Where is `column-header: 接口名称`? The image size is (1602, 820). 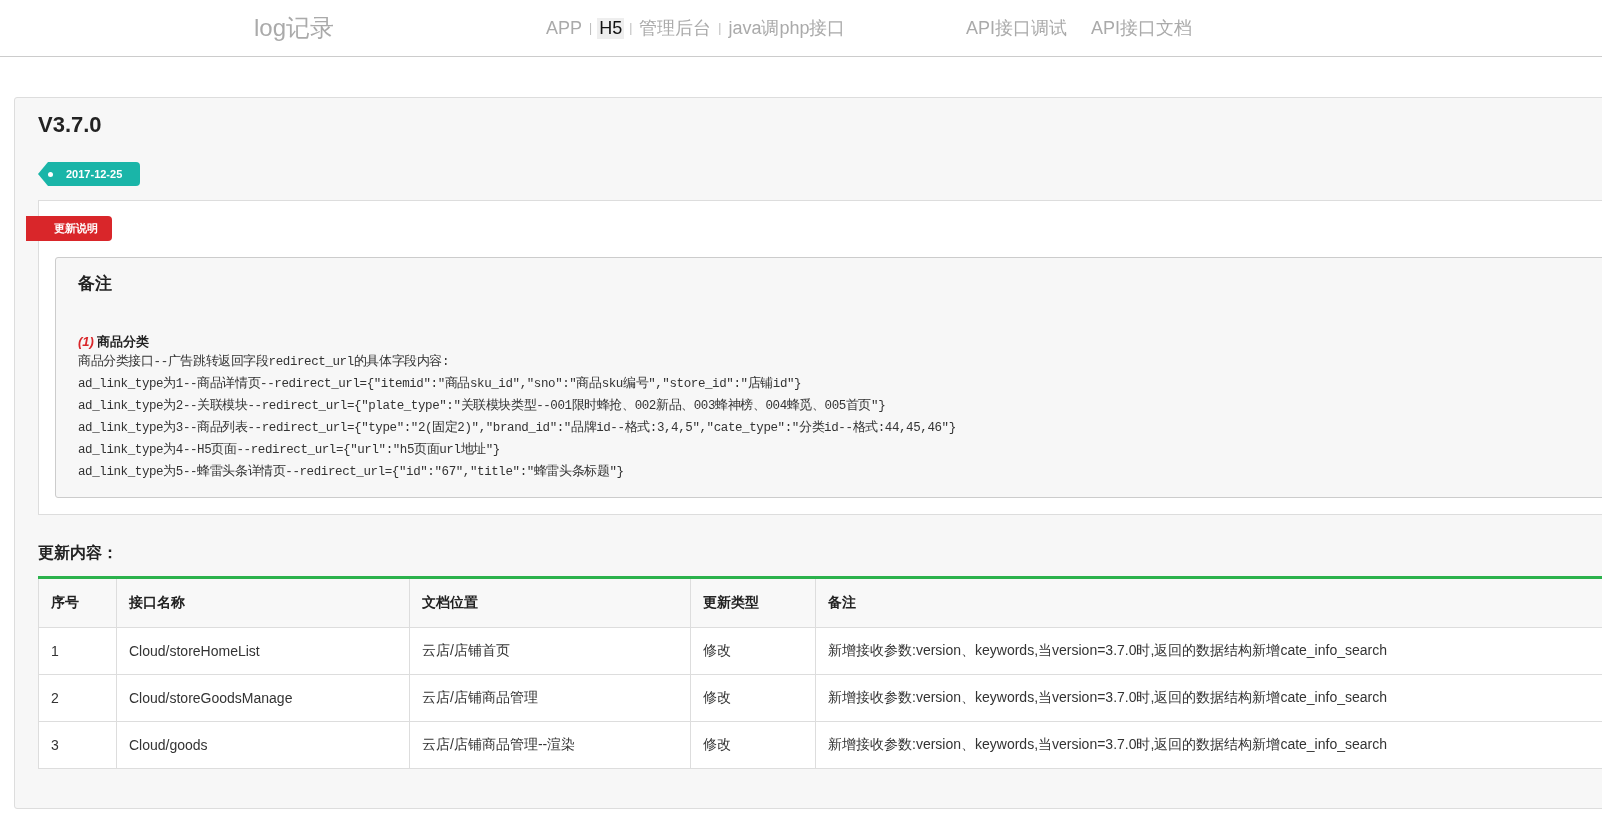
column-header: 接口名称 is located at coordinates (263, 602).